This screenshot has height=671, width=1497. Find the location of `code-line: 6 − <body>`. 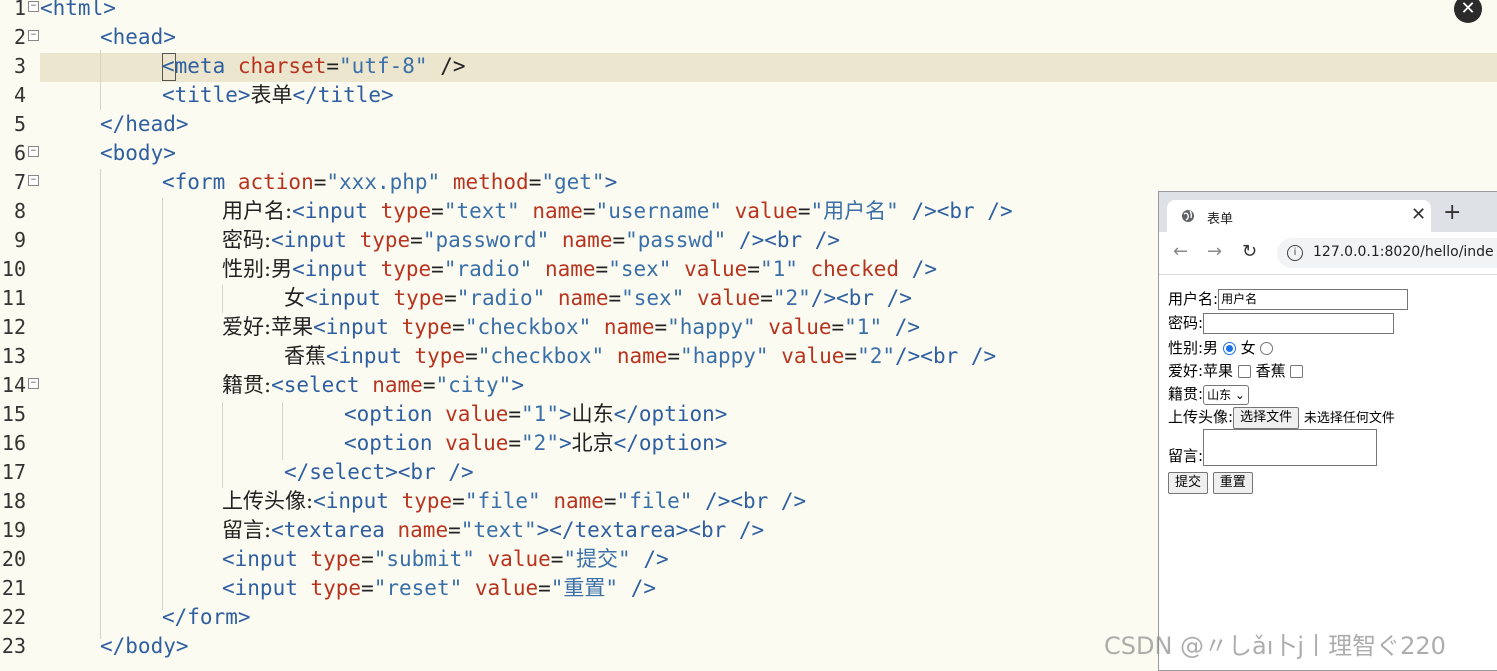

code-line: 6 − <body> is located at coordinates (748, 153).